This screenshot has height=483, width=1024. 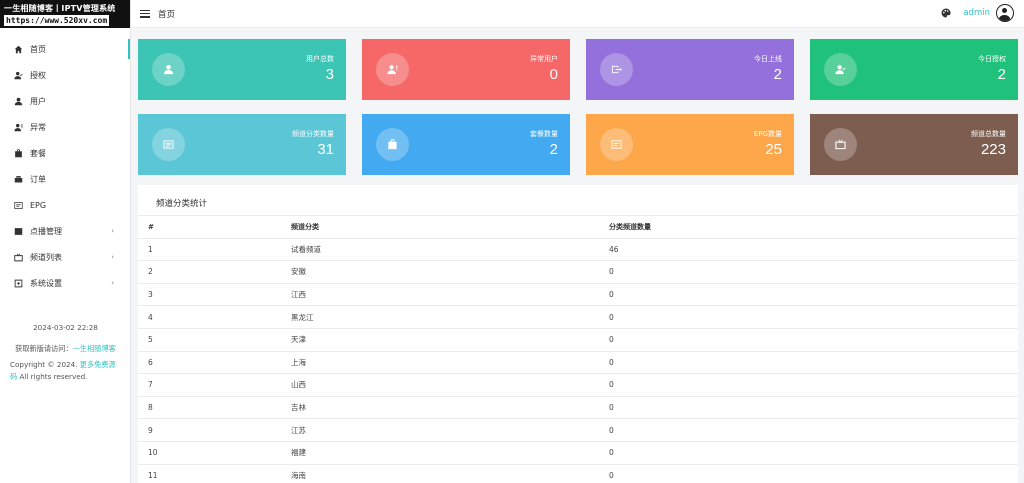 I want to click on category-cell: 安徽, so click(x=440, y=272).